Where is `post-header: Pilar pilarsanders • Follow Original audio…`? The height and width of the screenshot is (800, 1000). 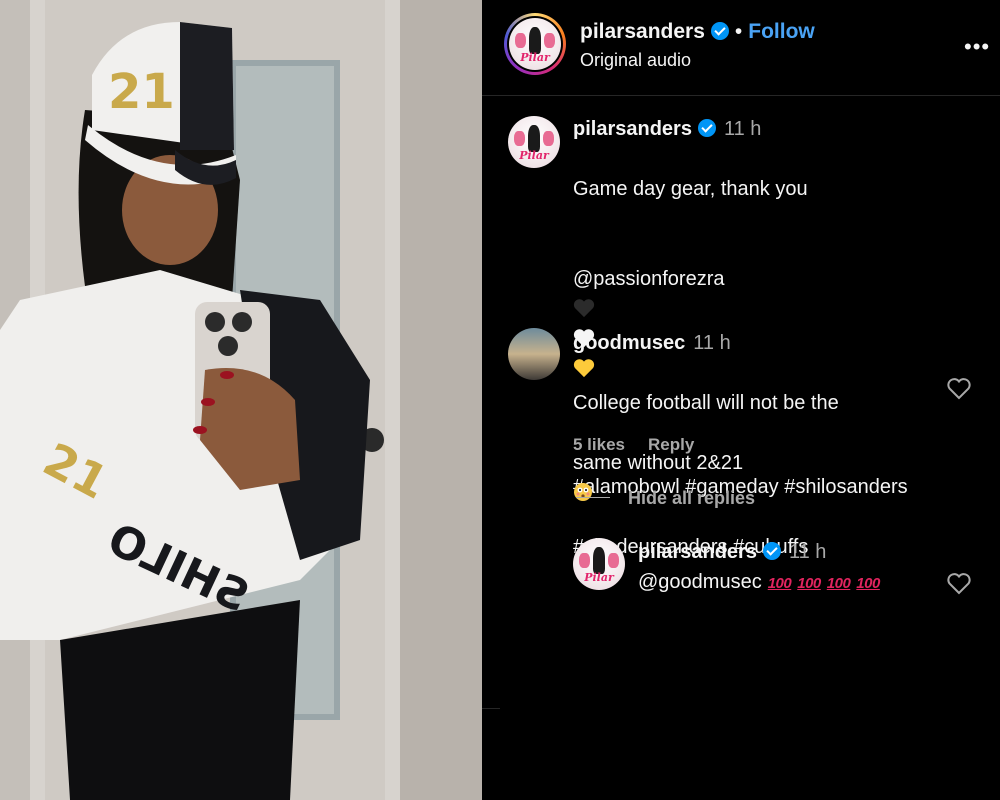
post-header: Pilar pilarsanders • Follow Original audio… is located at coordinates (741, 48).